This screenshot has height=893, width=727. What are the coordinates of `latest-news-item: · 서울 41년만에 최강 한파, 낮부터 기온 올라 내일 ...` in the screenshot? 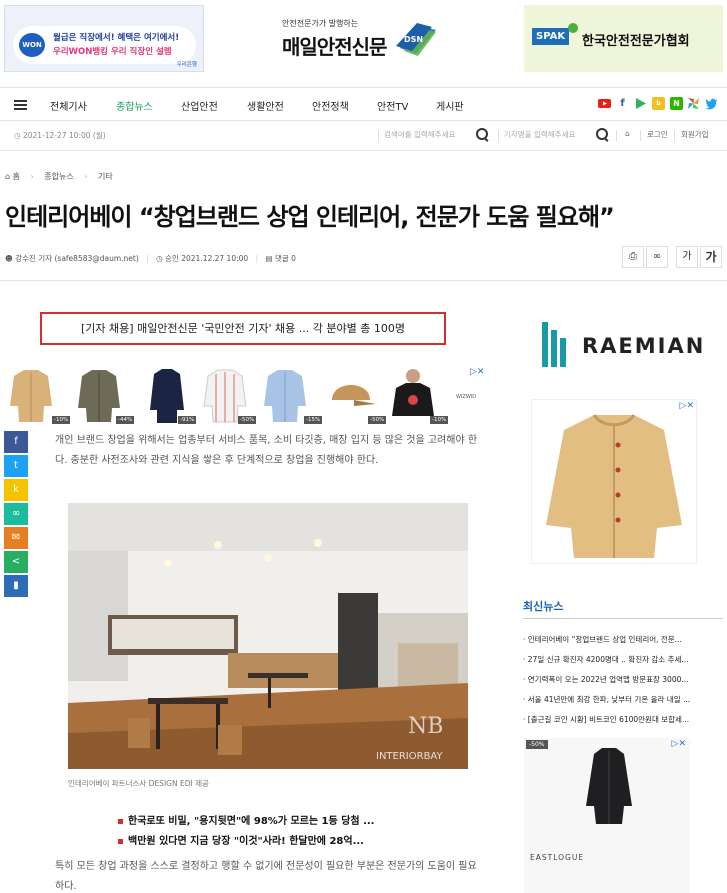 It's located at (623, 699).